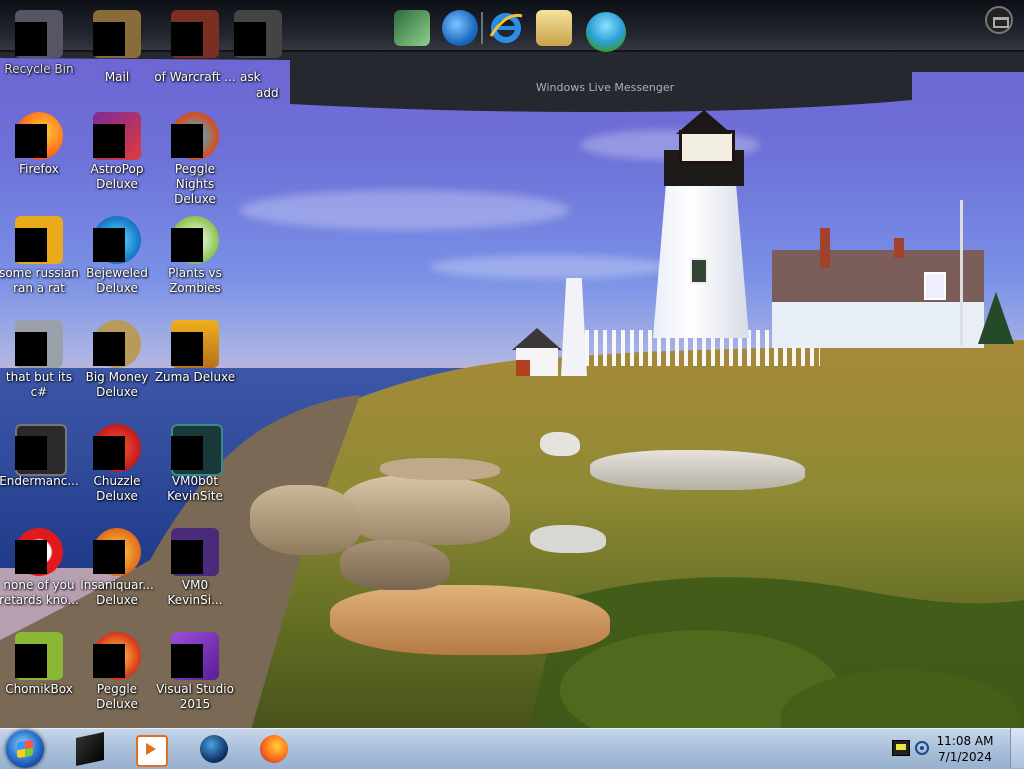 This screenshot has height=769, width=1024. What do you see at coordinates (901, 748) in the screenshot?
I see `tray-display-icon` at bounding box center [901, 748].